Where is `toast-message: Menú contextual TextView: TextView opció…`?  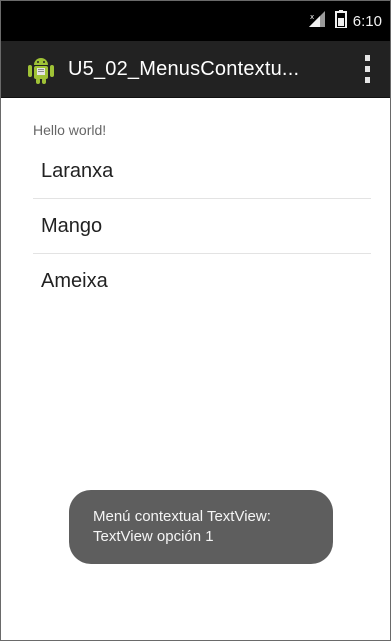
toast-message: Menú contextual TextView: TextView opció… is located at coordinates (201, 527).